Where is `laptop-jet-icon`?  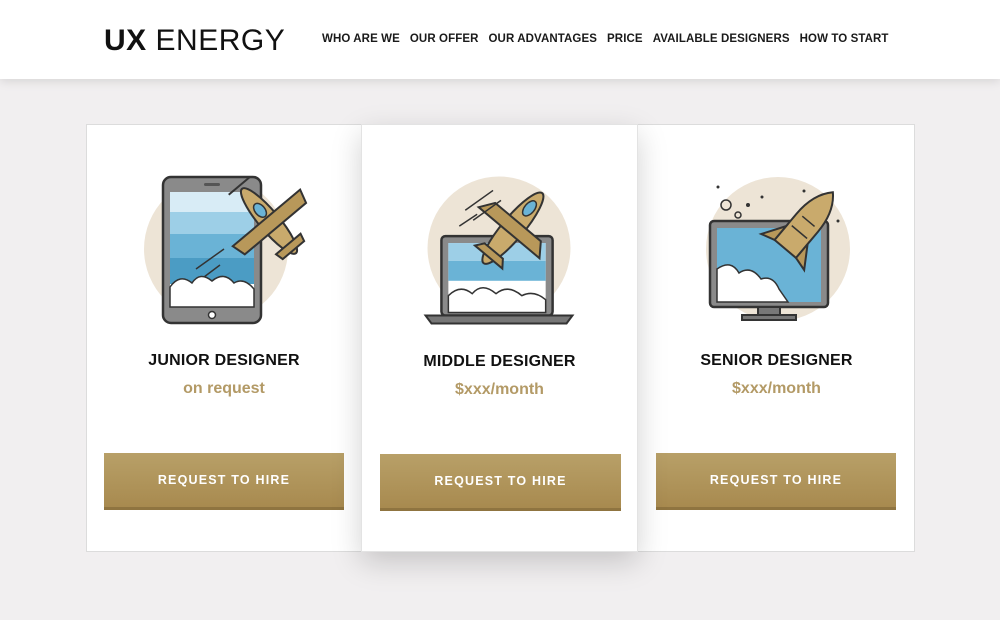
laptop-jet-icon is located at coordinates (499, 250).